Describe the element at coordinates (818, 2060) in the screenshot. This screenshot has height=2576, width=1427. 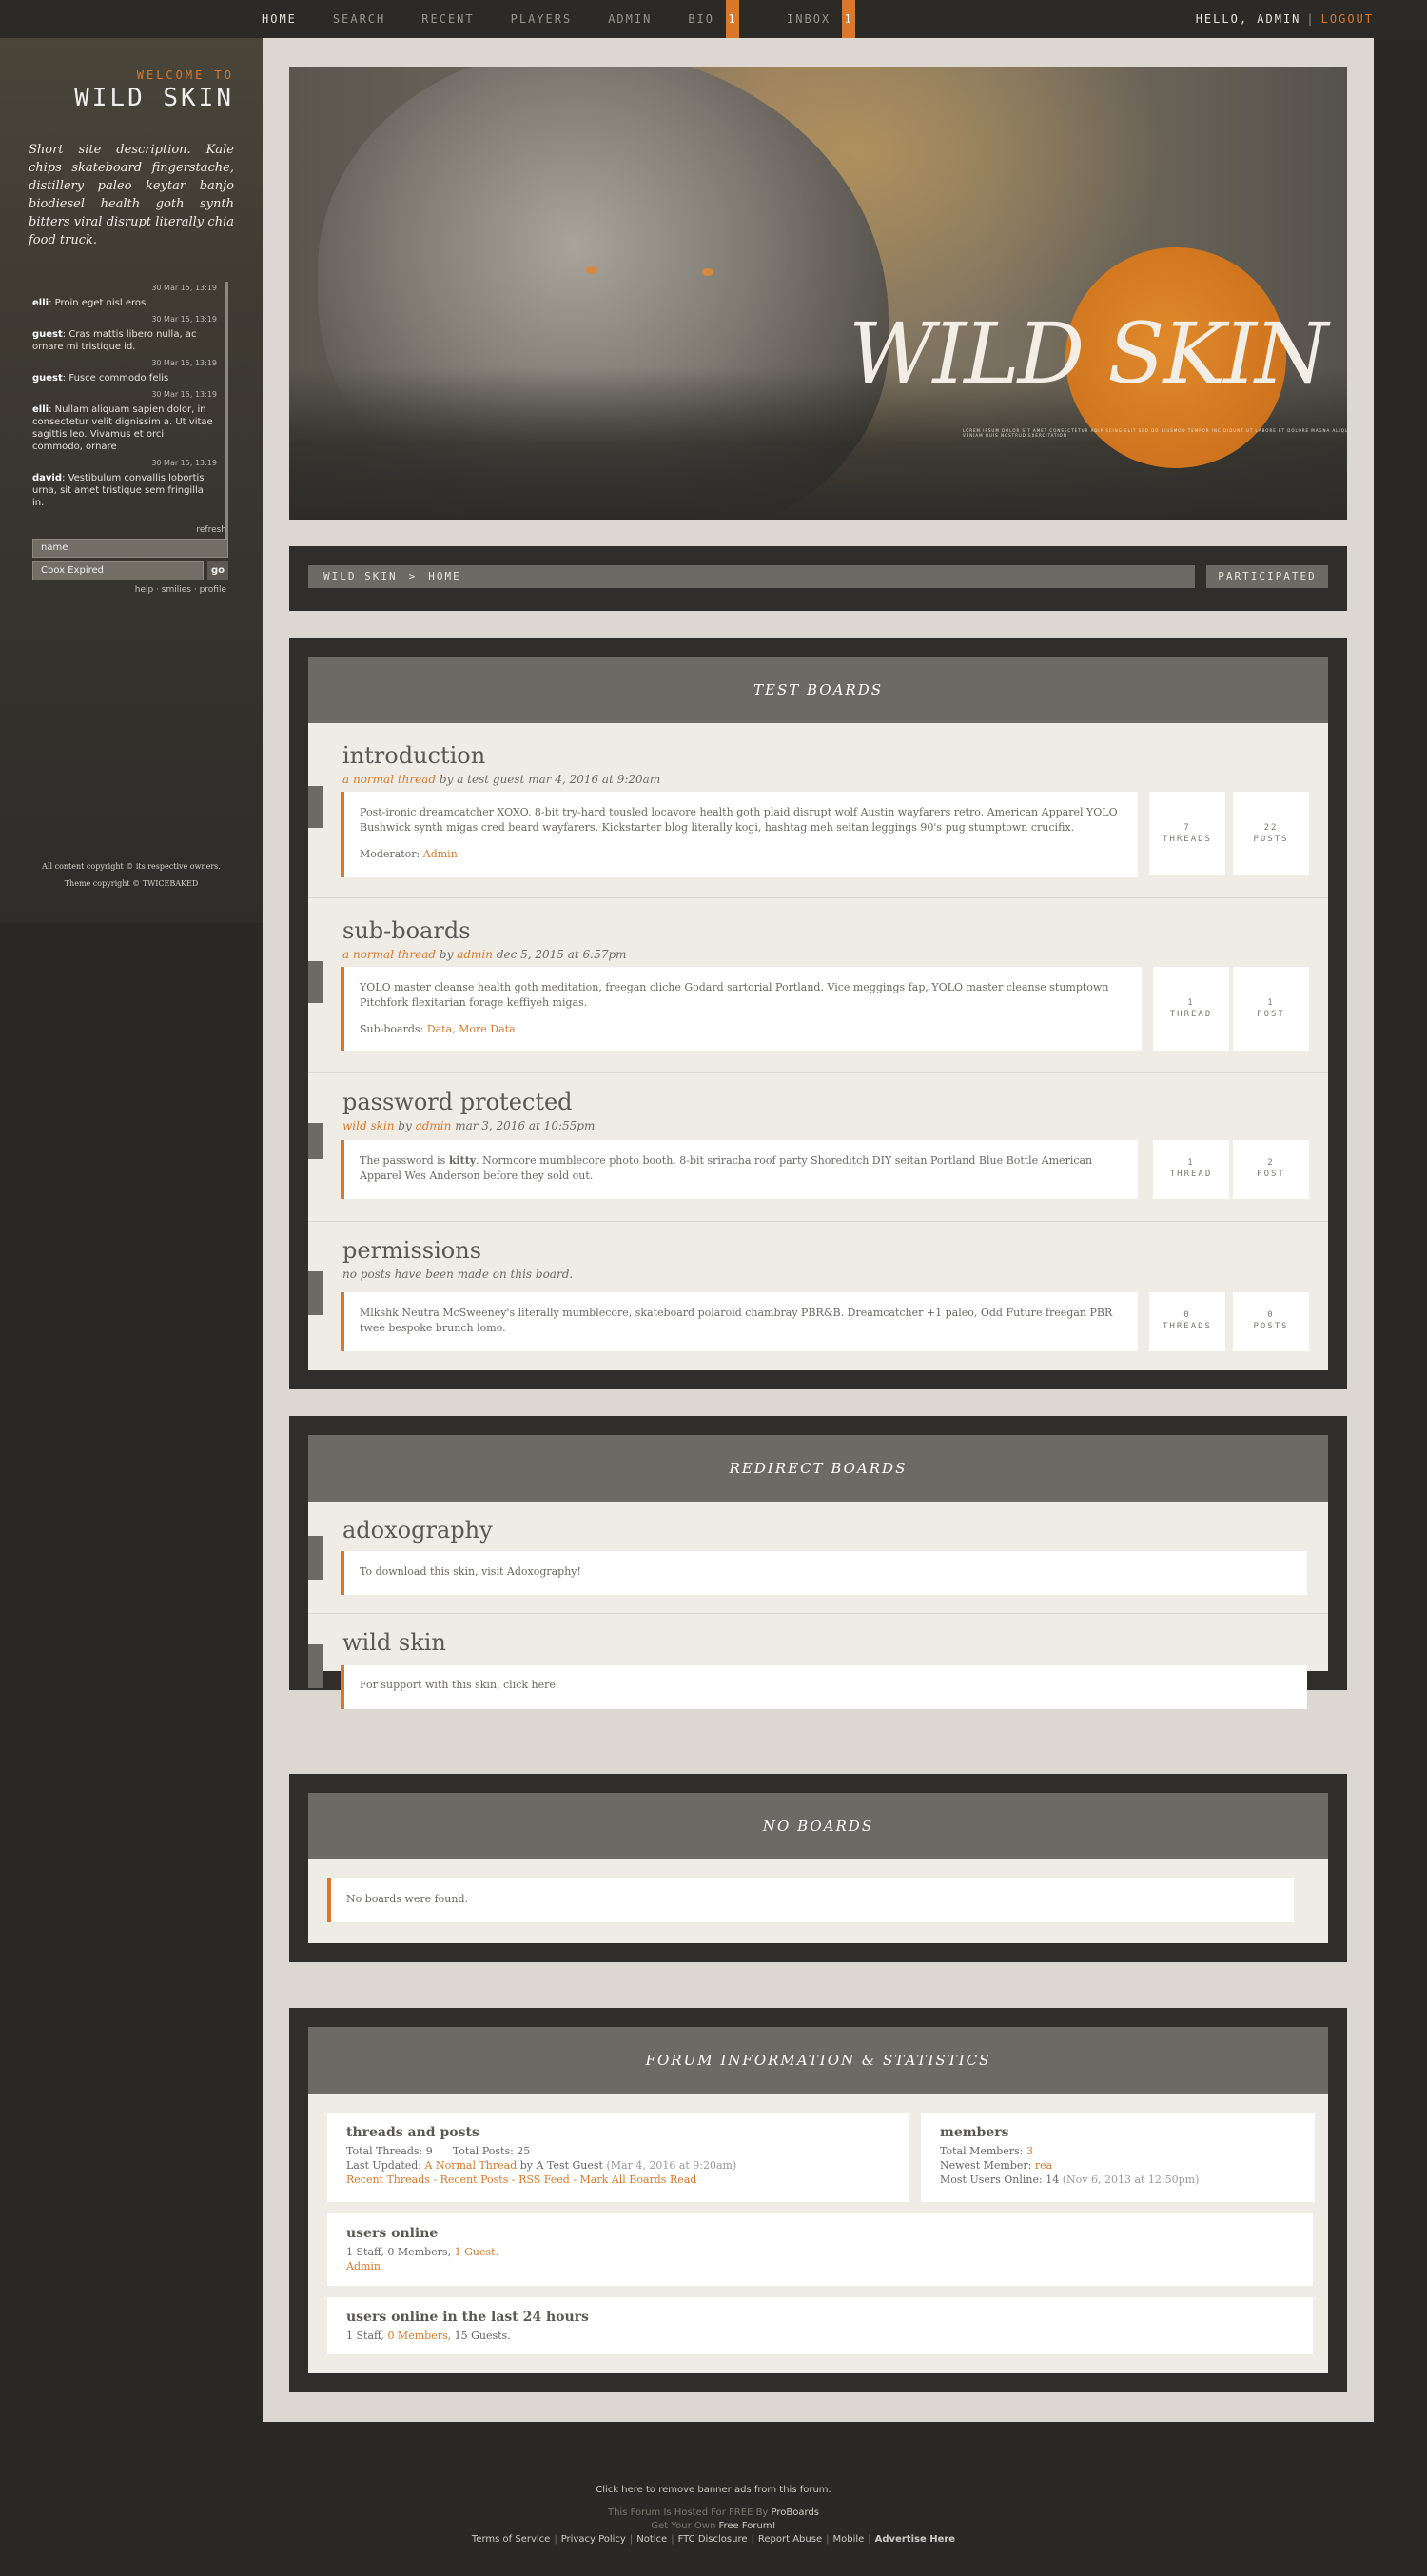
I see `category-title: FORUM INFORMATION & STATISTICS` at that location.